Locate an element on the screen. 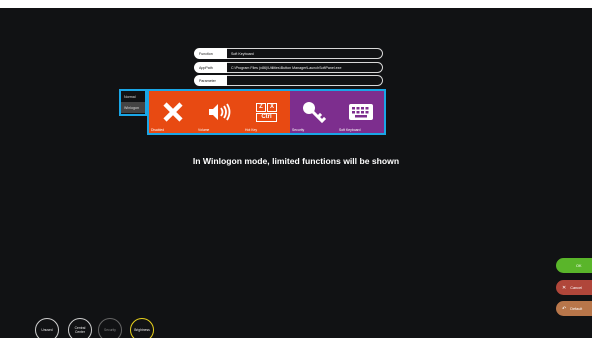 This screenshot has width=592, height=338. brightness-button: Brightness is located at coordinates (142, 328).